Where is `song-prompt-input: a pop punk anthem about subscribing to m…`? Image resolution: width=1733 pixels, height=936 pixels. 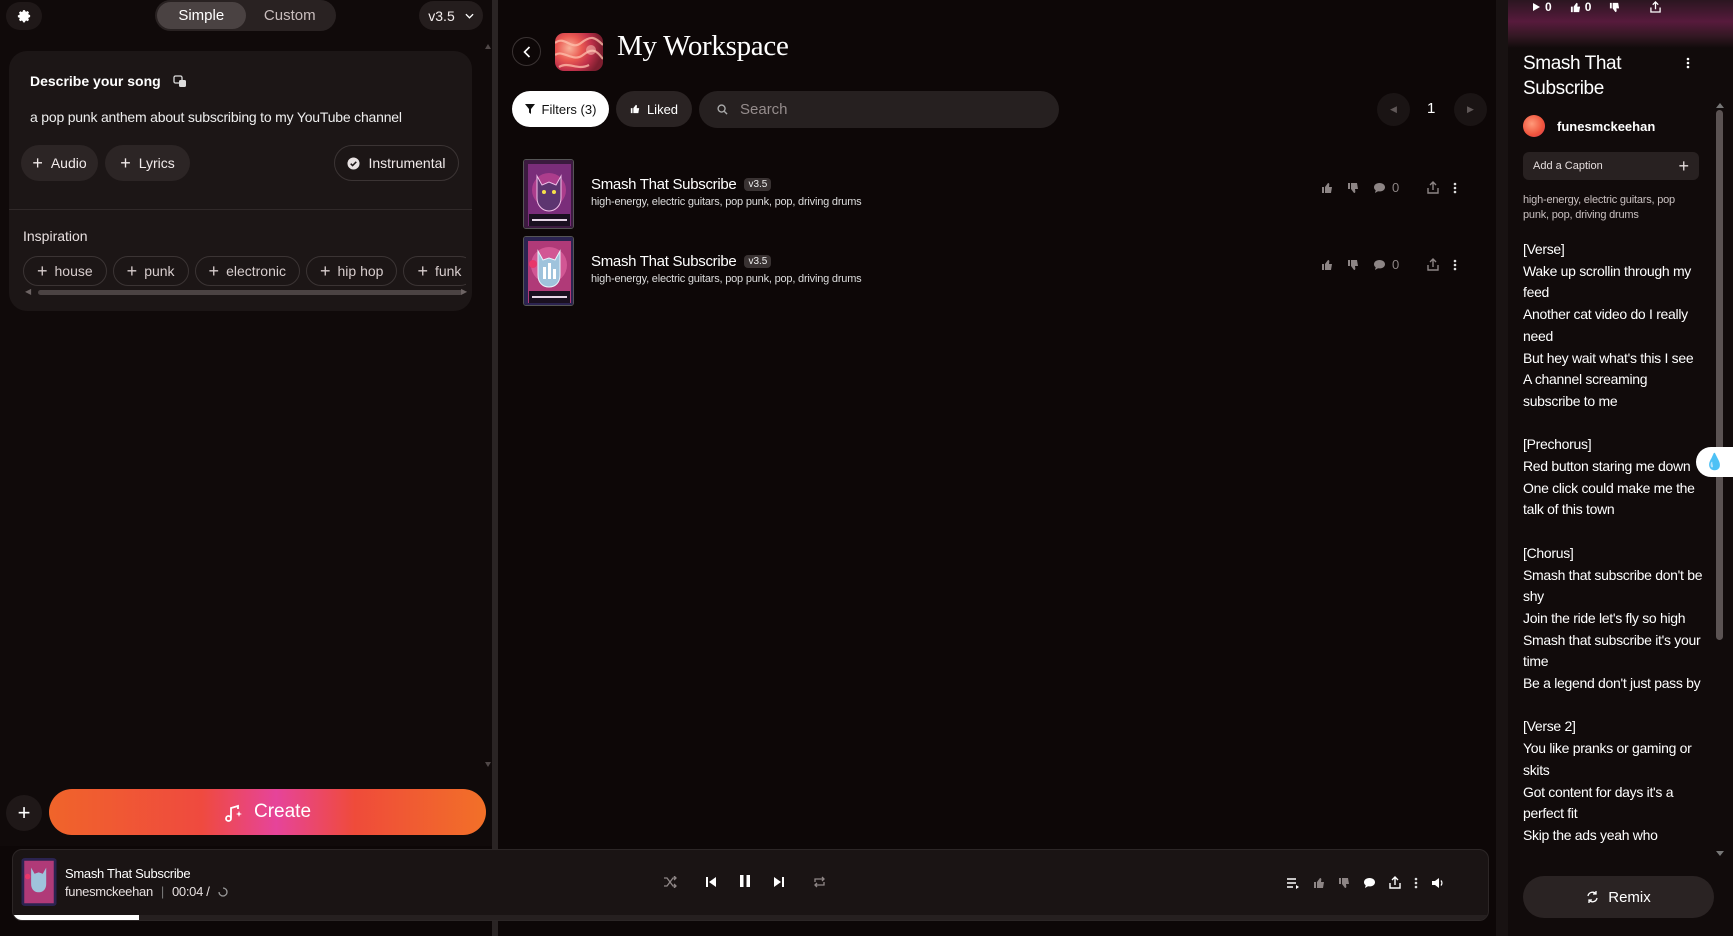 song-prompt-input: a pop punk anthem about subscribing to m… is located at coordinates (216, 117).